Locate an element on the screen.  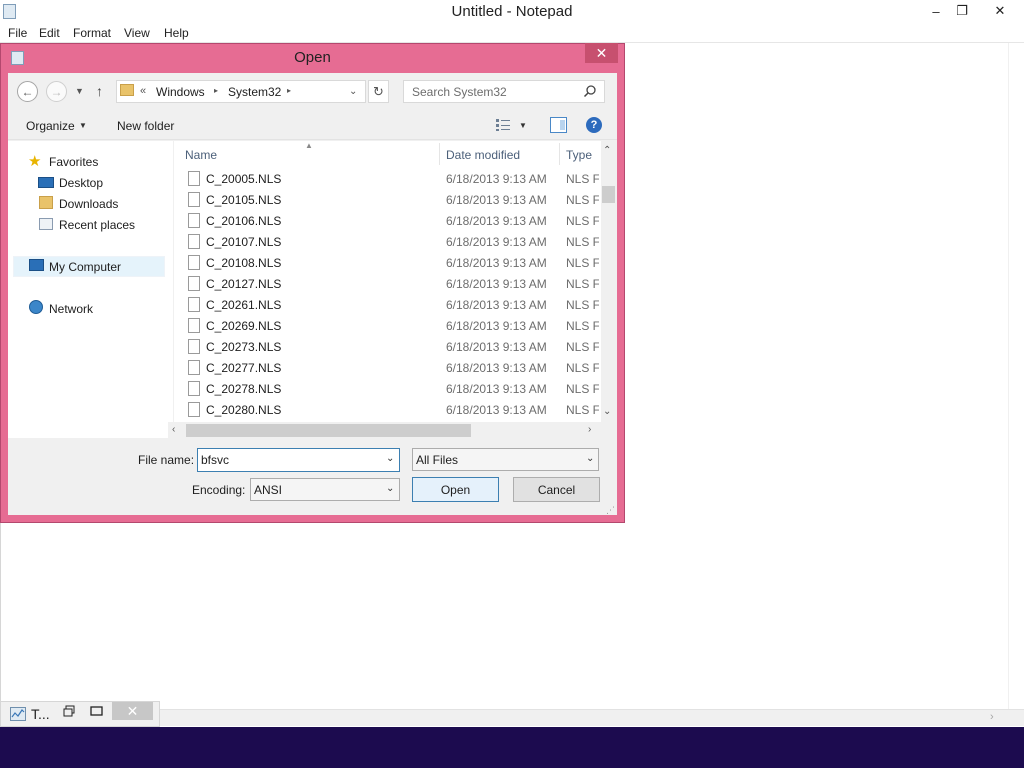
refresh-button: ↻ is located at coordinates (378, 91).